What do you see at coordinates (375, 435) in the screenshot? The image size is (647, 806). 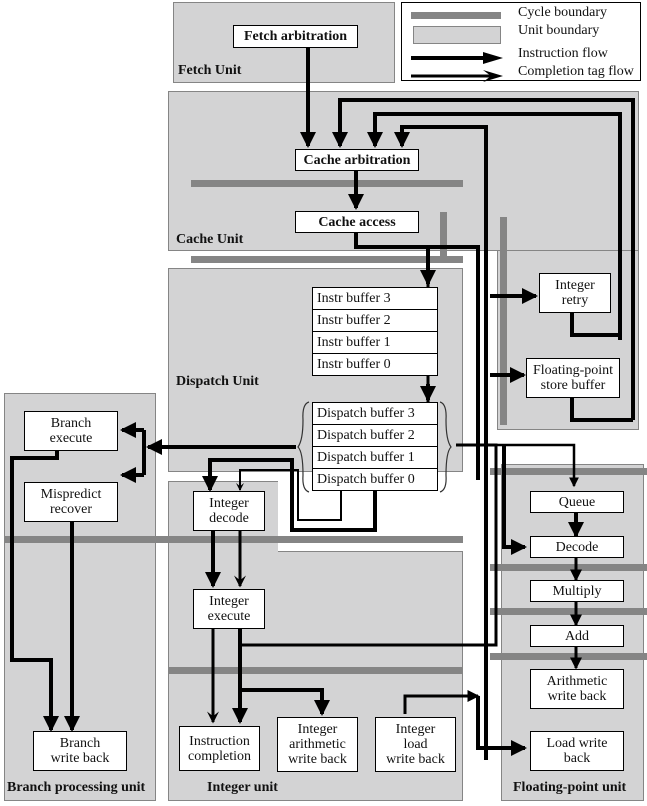 I see `dispatch-buffer-2: Dispatch buffer 2` at bounding box center [375, 435].